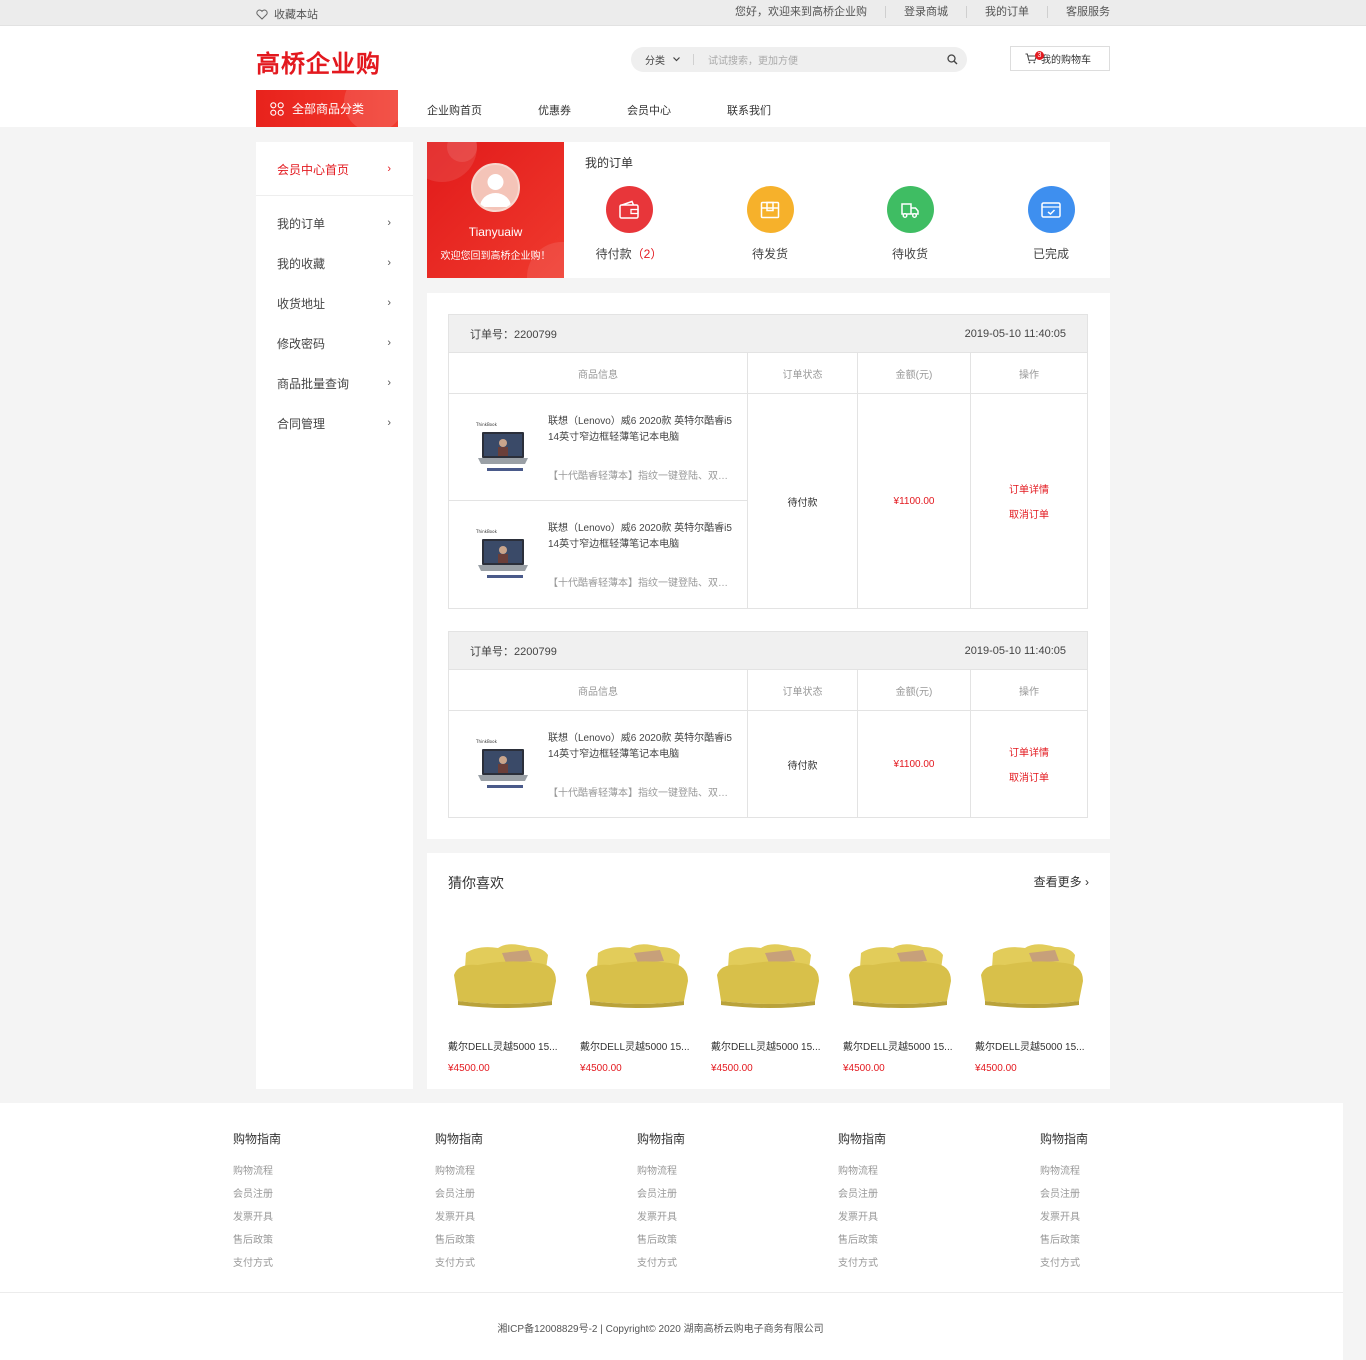  Describe the element at coordinates (749, 110) in the screenshot. I see `nav-contact: 联系我们` at that location.